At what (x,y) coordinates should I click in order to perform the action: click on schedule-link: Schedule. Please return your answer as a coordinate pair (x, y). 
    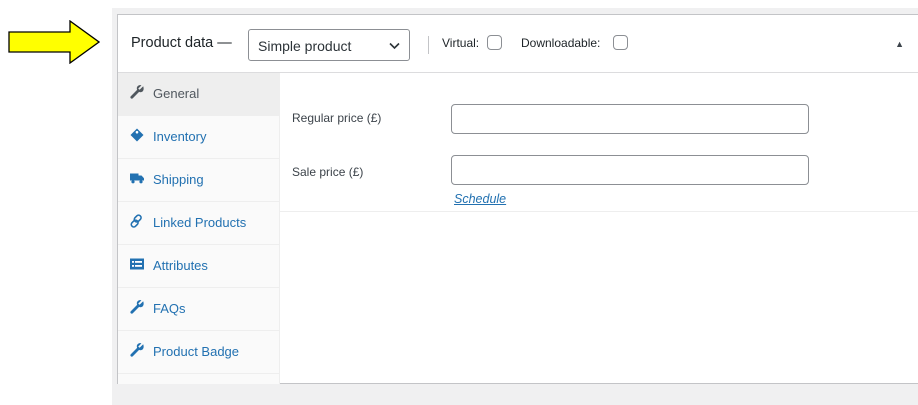
    Looking at the image, I should click on (480, 199).